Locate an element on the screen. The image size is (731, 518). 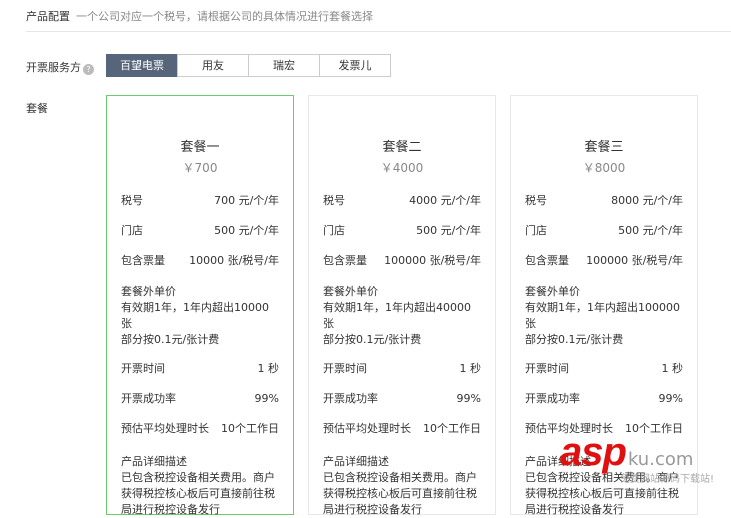
extra-price: 套餐外单价有效期1年，1年内超出10000张部分按0.1元/张计费 is located at coordinates (200, 316).